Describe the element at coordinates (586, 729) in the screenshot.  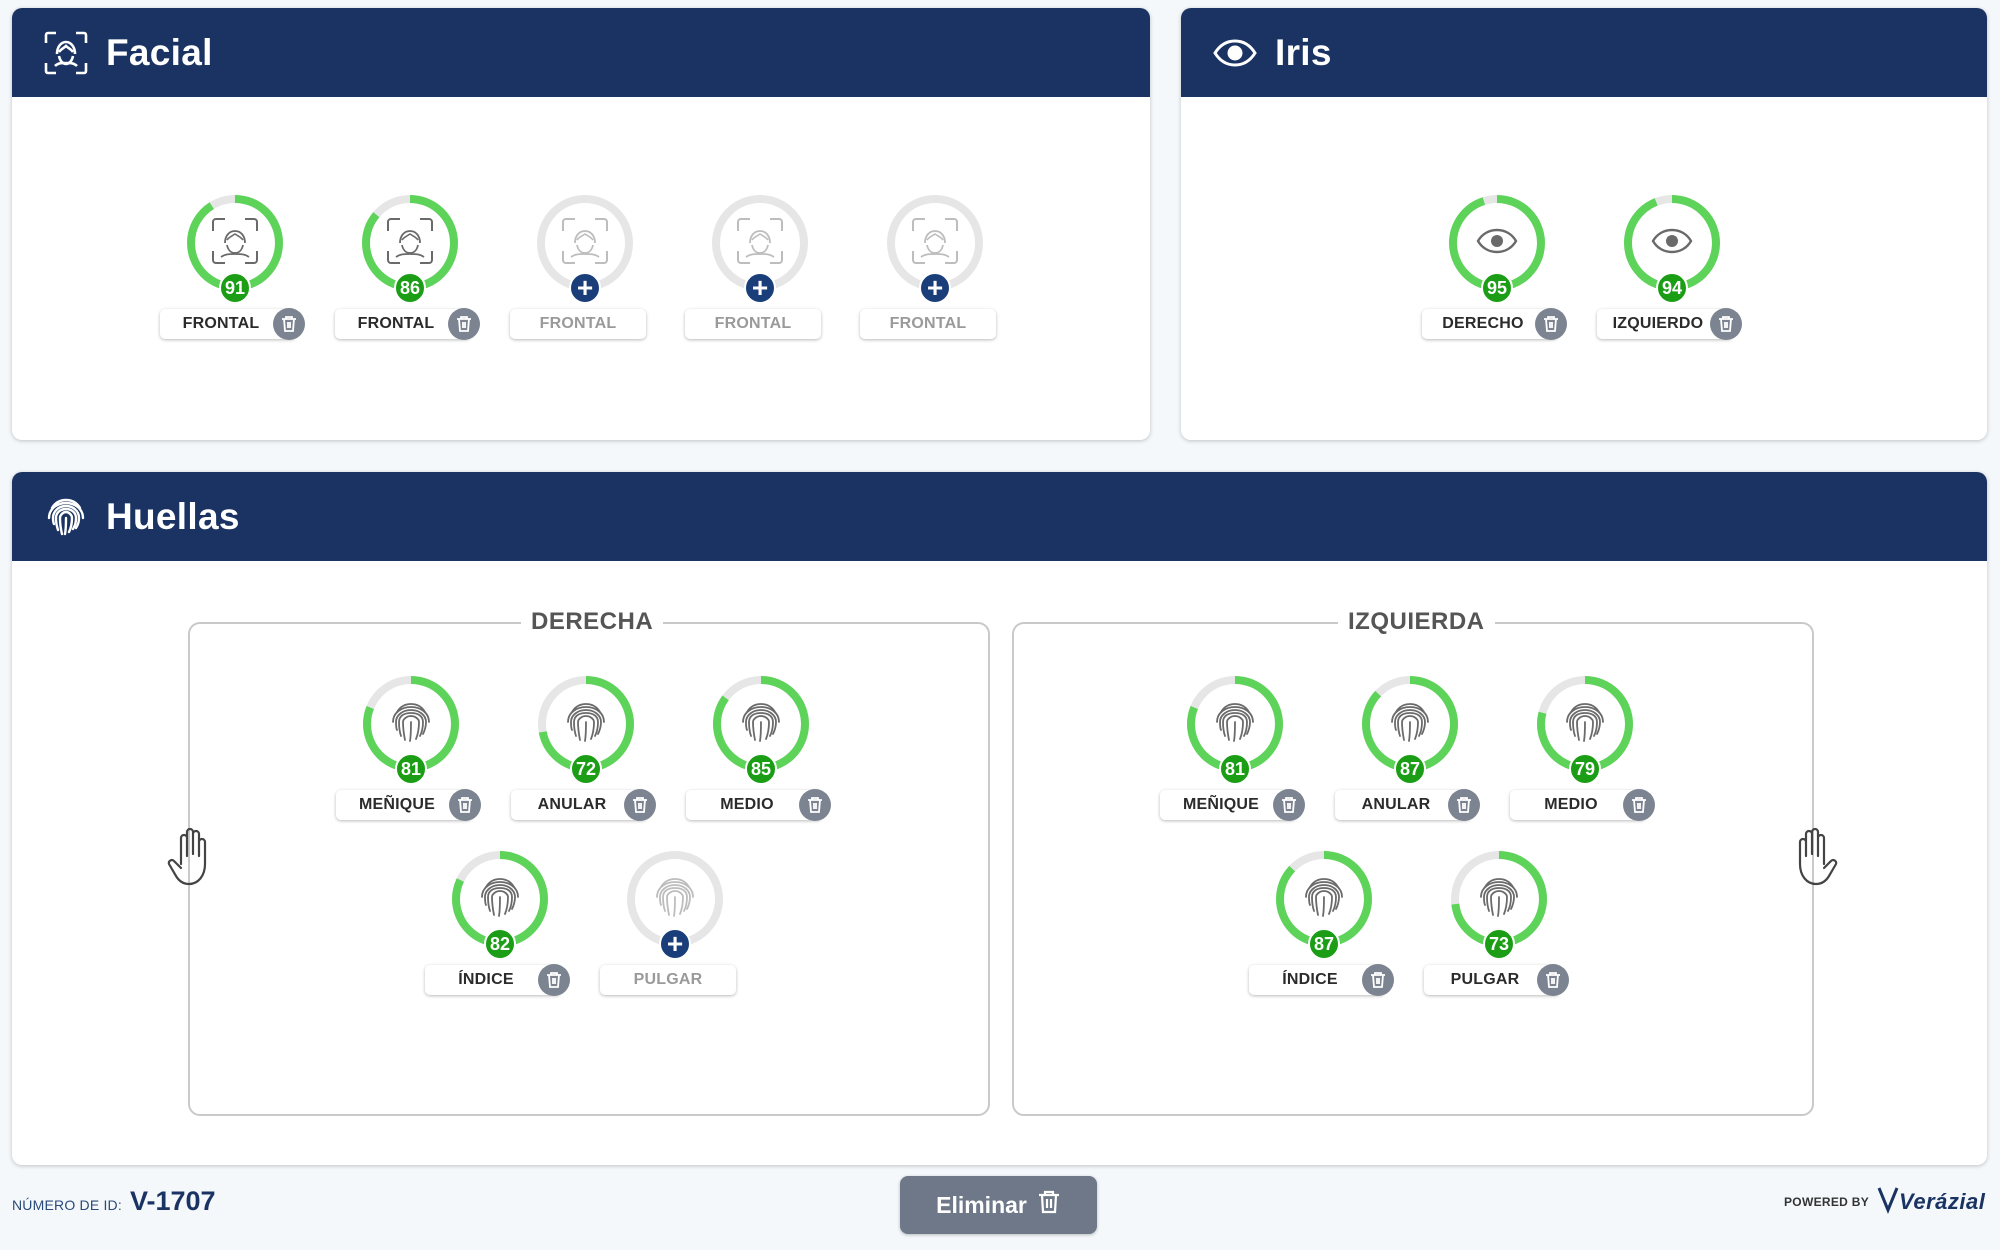
I see `right-finger-quality-ring: 72` at that location.